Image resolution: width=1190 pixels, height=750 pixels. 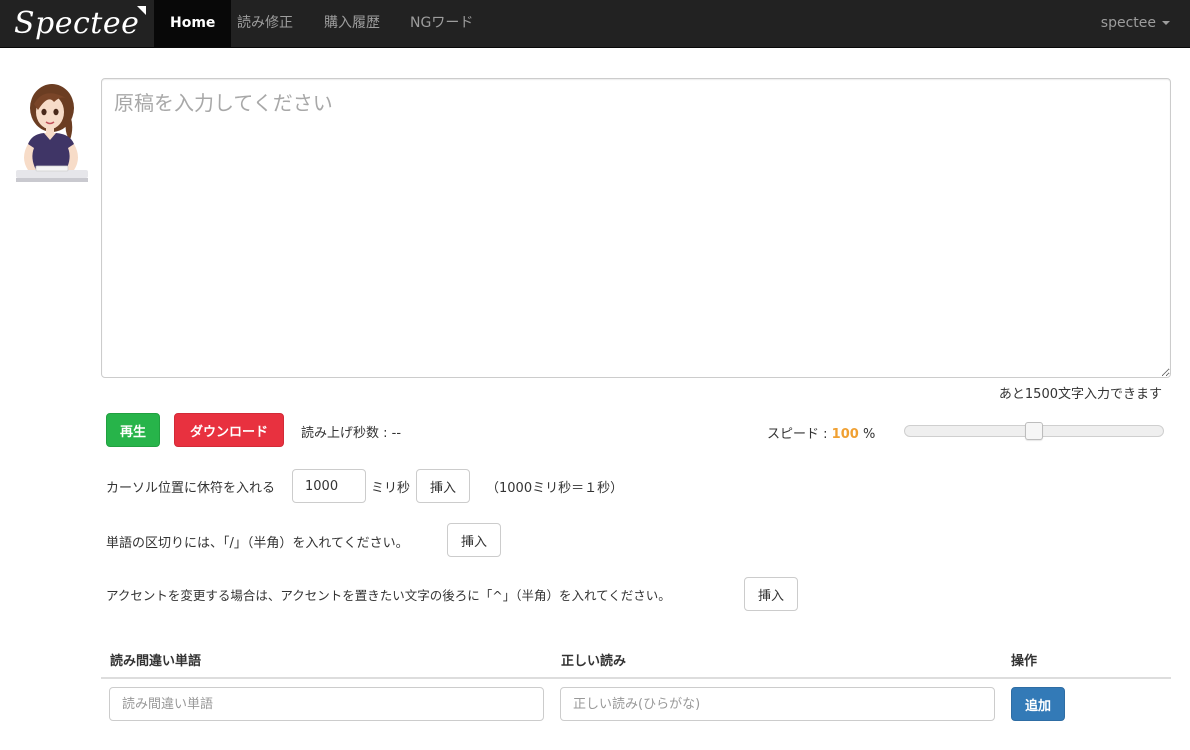 I want to click on header-wrong-word: 読み間違い単語, so click(x=156, y=661).